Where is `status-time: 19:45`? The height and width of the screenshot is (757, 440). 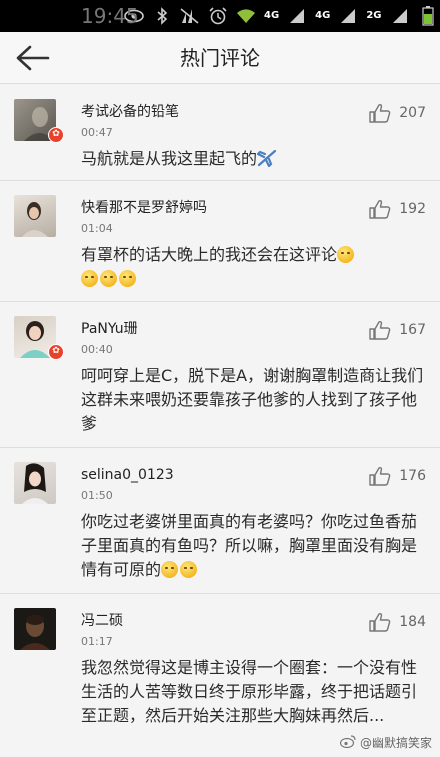
status-time: 19:45 is located at coordinates (110, 16).